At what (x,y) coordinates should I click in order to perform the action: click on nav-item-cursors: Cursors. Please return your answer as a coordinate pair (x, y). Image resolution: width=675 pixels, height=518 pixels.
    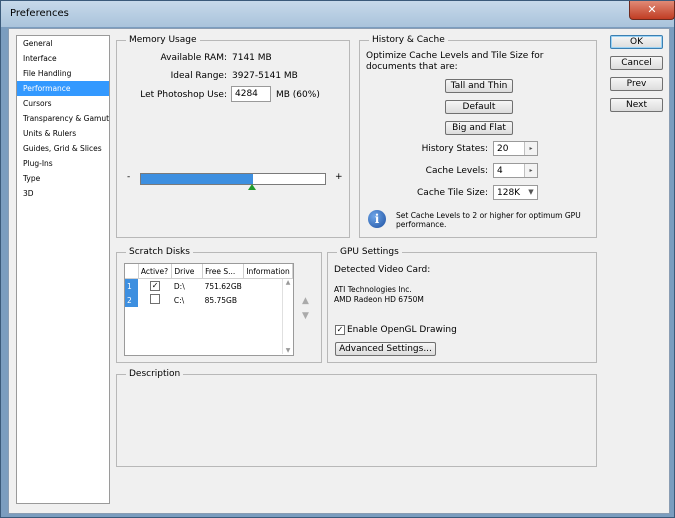
    Looking at the image, I should click on (63, 103).